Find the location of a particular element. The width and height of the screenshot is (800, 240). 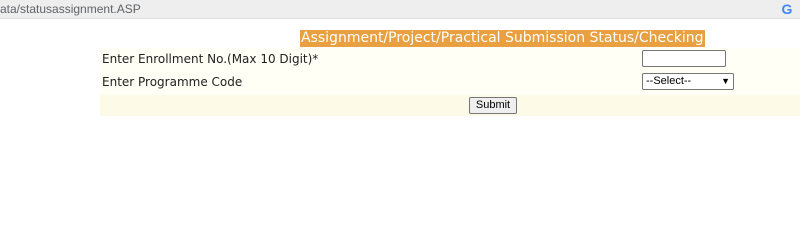

submit-button: Submit is located at coordinates (493, 105).